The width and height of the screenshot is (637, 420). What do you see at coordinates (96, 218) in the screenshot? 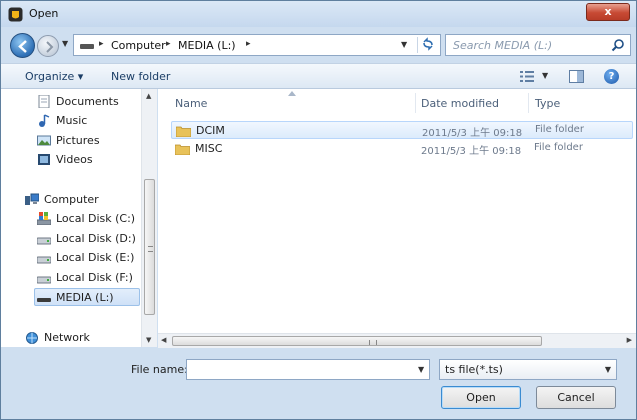
I see `nav-label: Local Disk (C:)` at bounding box center [96, 218].